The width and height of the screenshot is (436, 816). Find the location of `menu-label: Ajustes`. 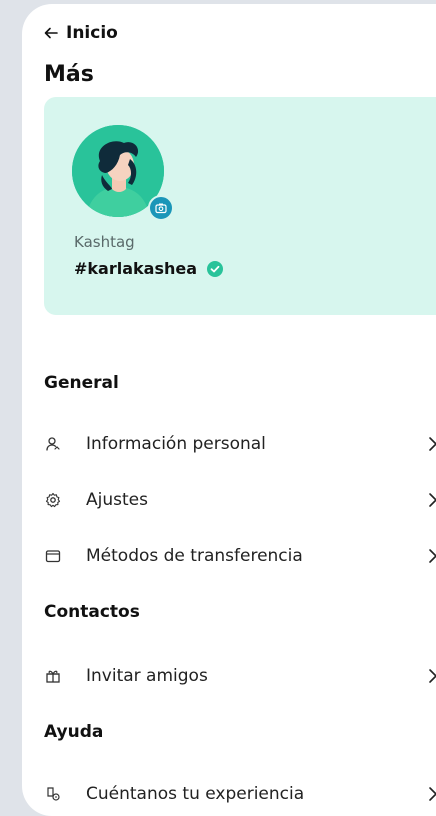

menu-label: Ajustes is located at coordinates (117, 500).